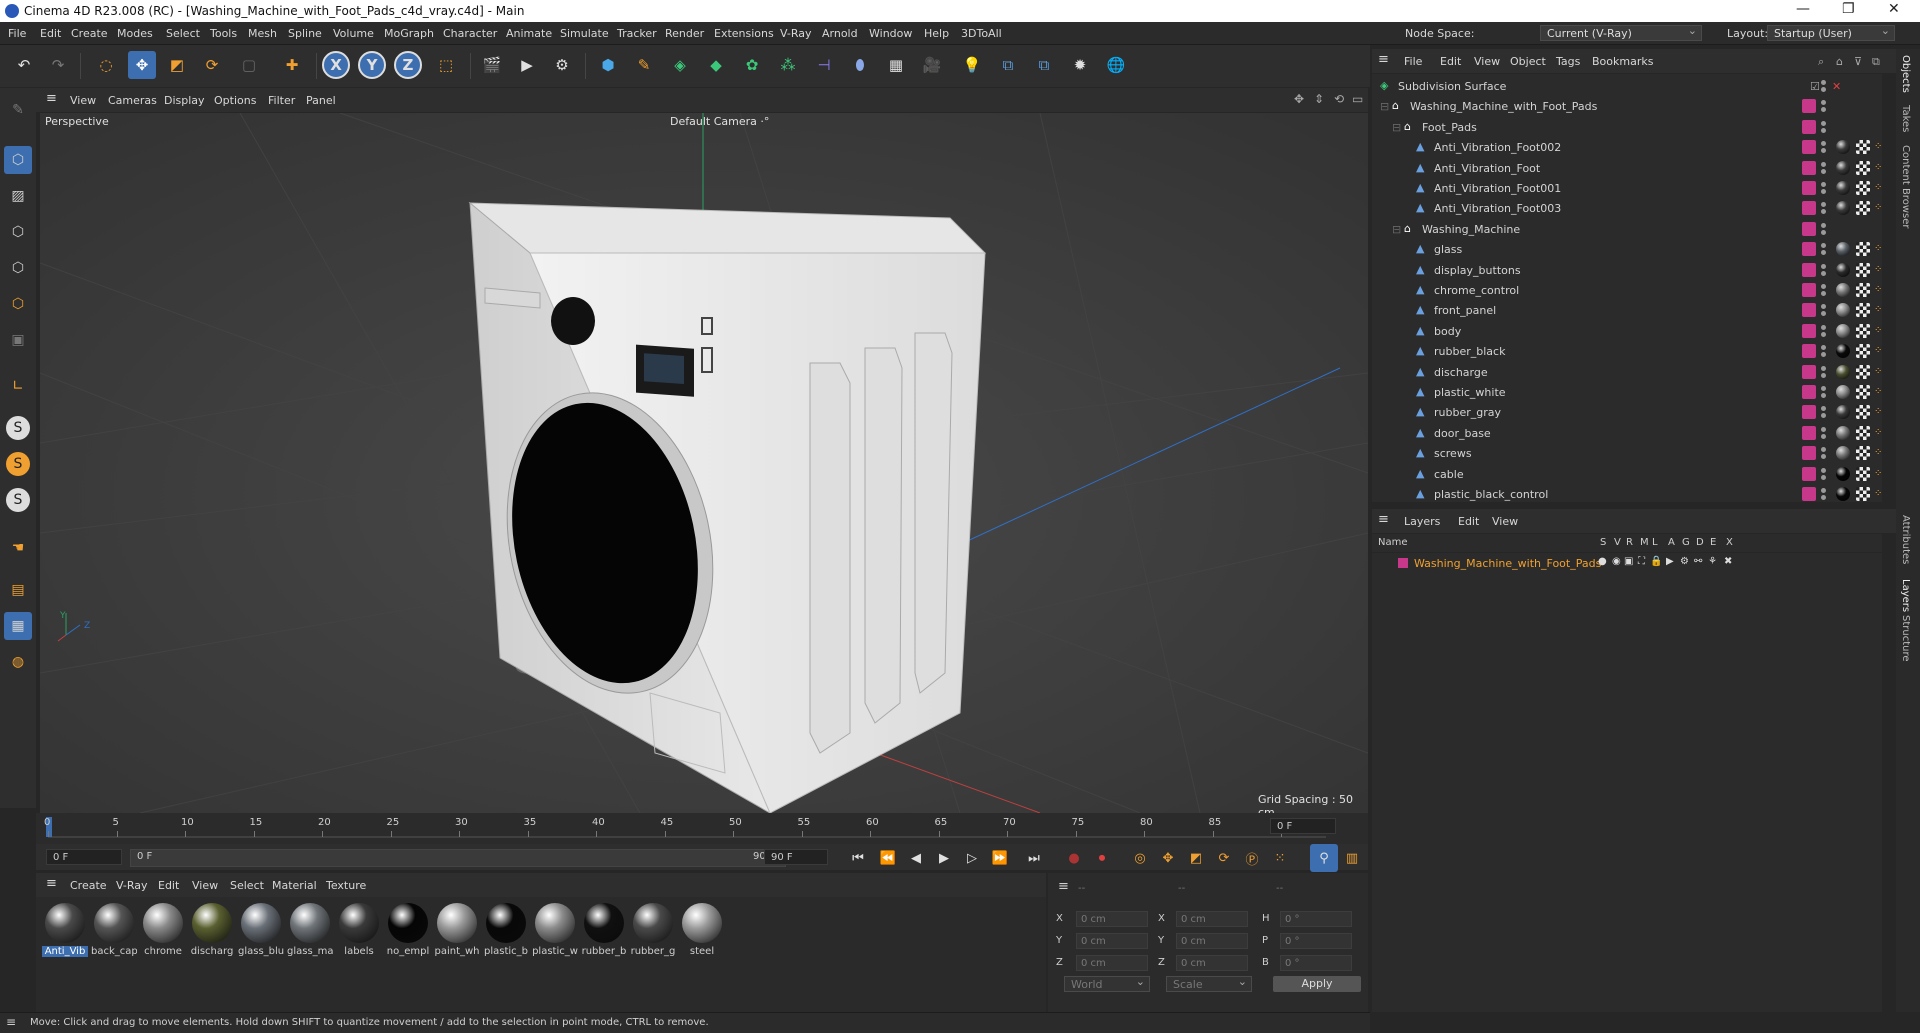  What do you see at coordinates (1848, 9) in the screenshot?
I see `maximize-button: ❐` at bounding box center [1848, 9].